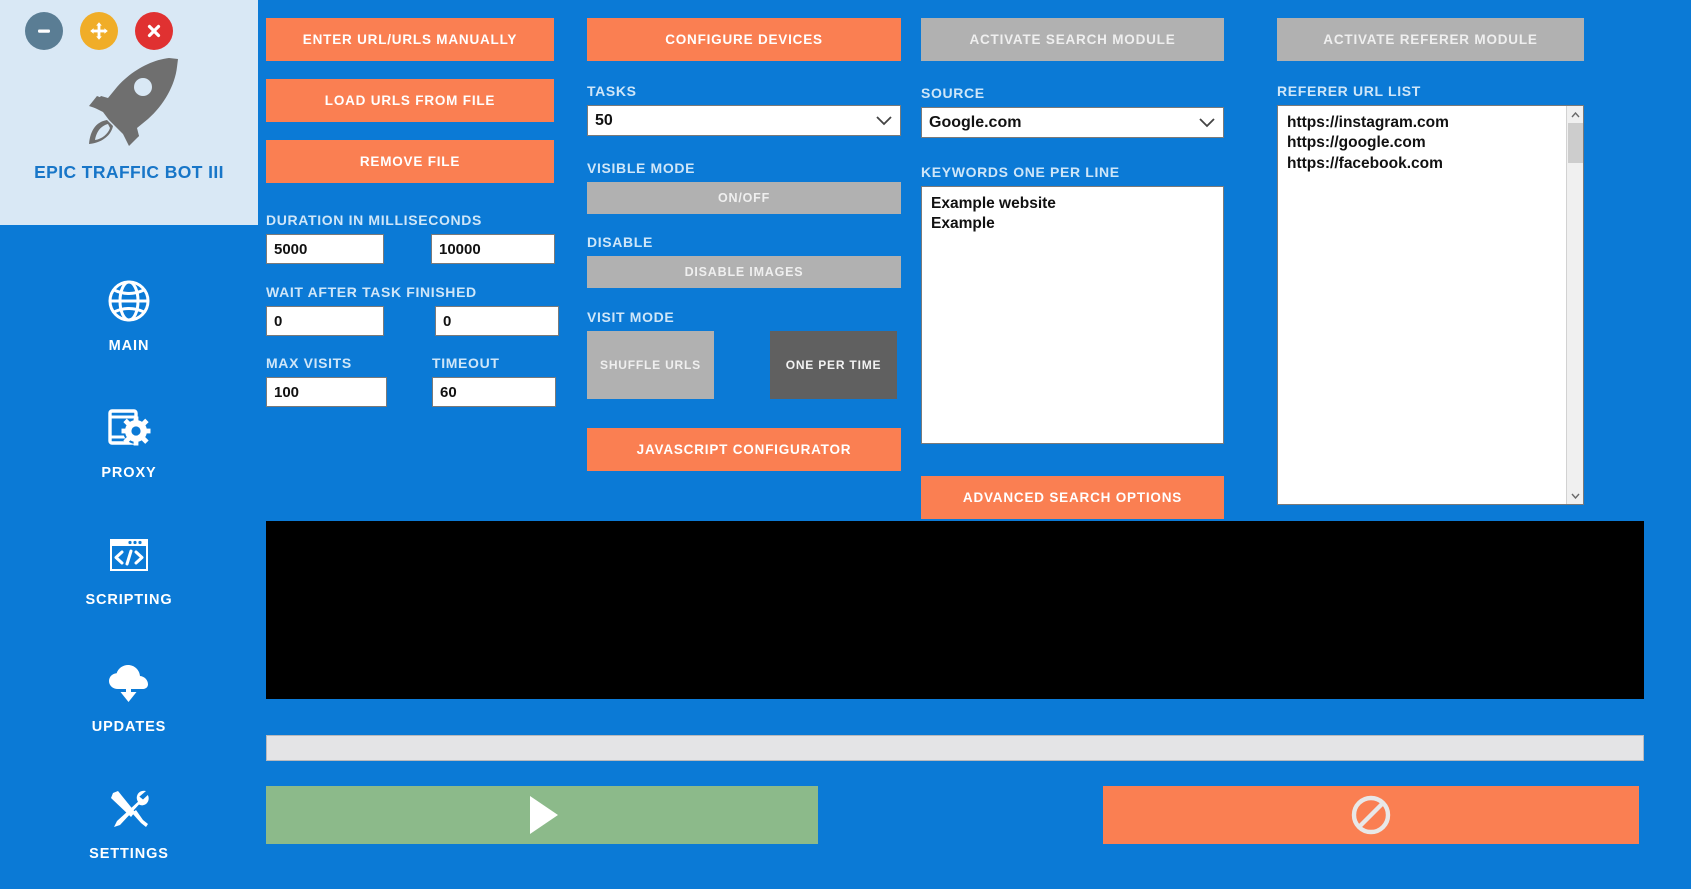 The height and width of the screenshot is (889, 1691). Describe the element at coordinates (1349, 91) in the screenshot. I see `referer-url-list-label: REFERER URL LIST` at that location.